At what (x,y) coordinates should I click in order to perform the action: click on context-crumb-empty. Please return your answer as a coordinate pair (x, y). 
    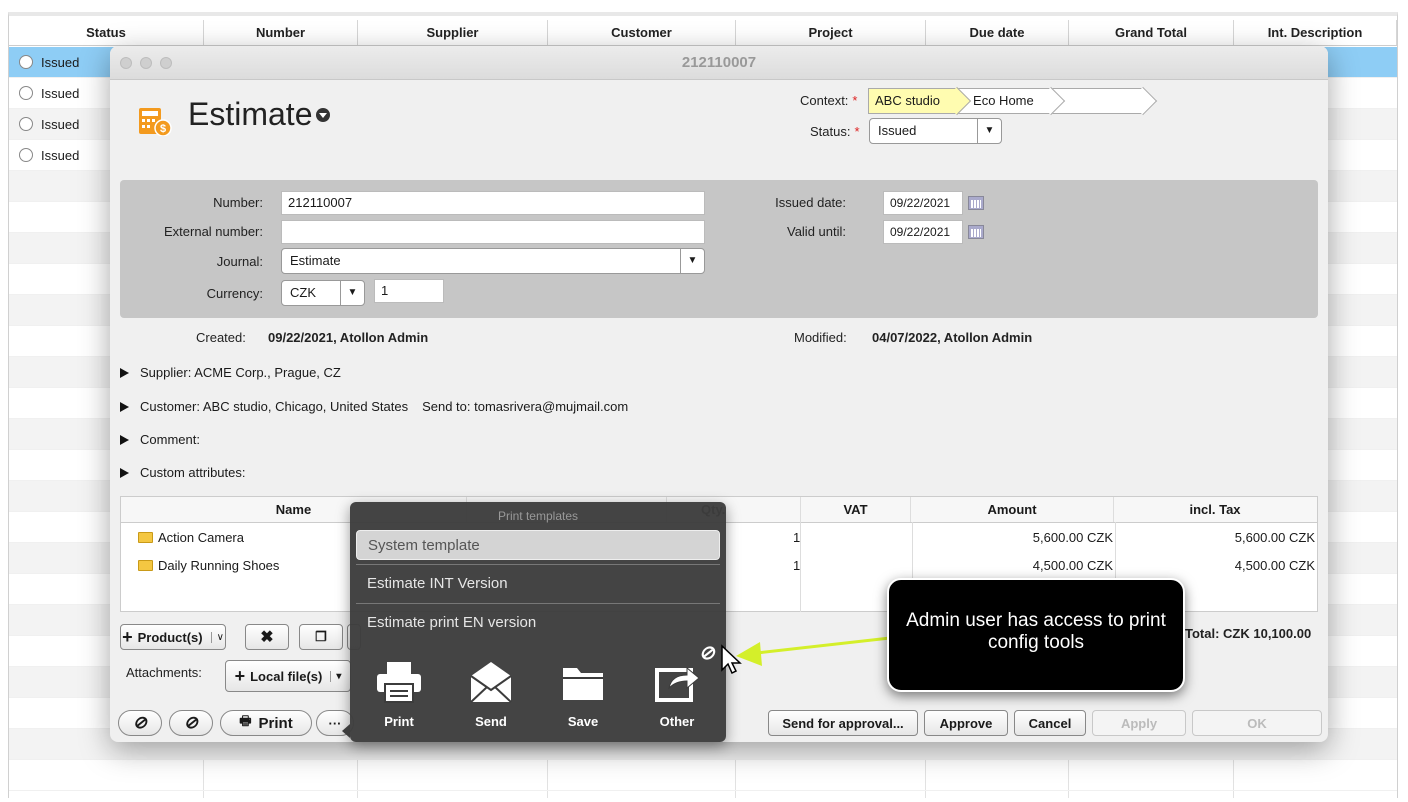
    Looking at the image, I should click on (1097, 101).